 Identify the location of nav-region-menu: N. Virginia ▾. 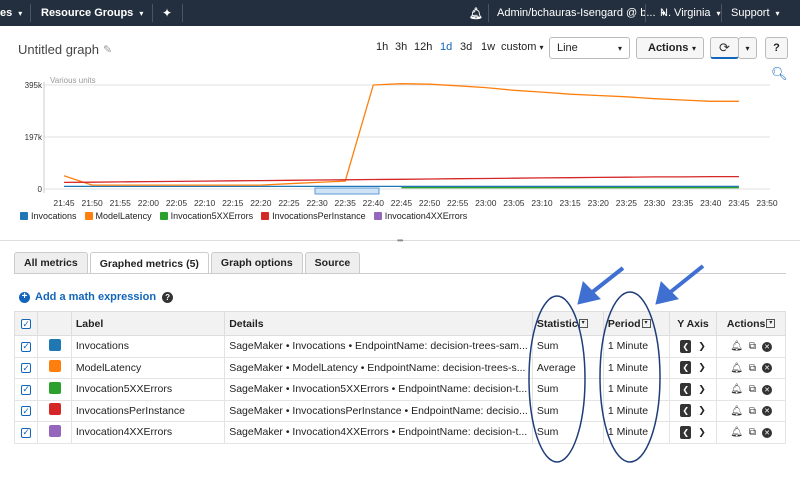
(690, 13).